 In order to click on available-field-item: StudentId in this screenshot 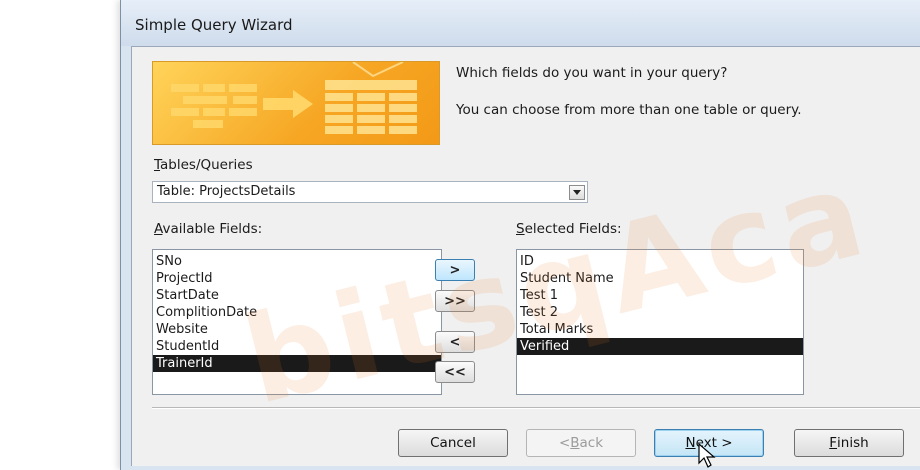, I will do `click(297, 346)`.